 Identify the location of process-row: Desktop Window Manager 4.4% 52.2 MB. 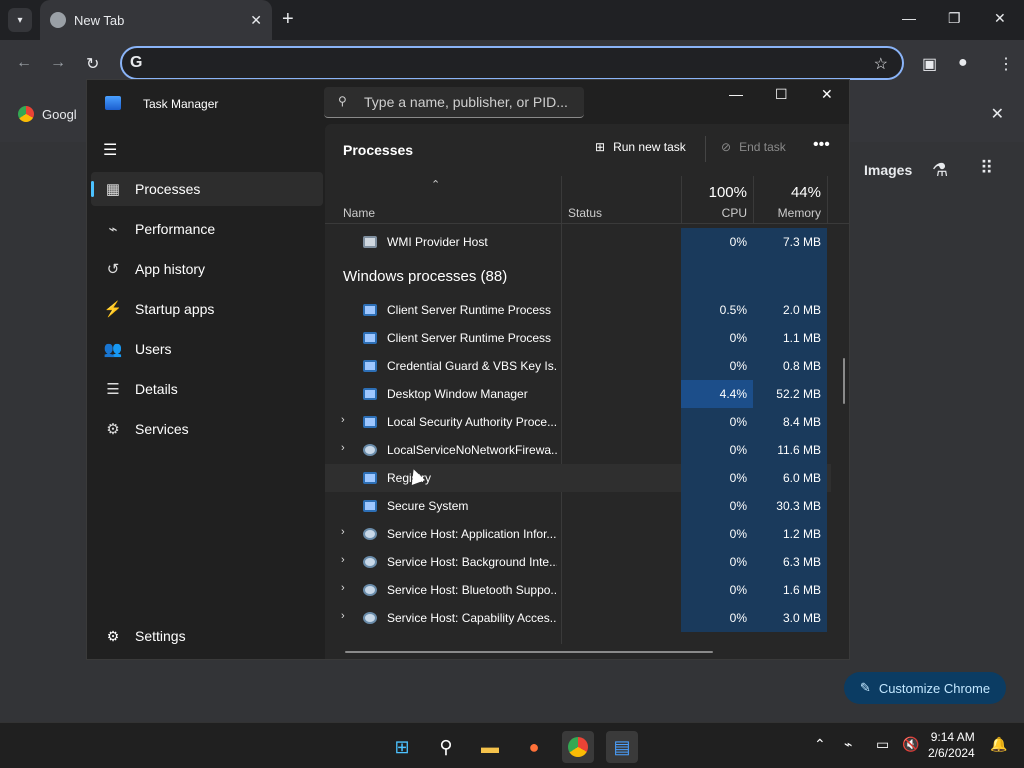
(578, 394).